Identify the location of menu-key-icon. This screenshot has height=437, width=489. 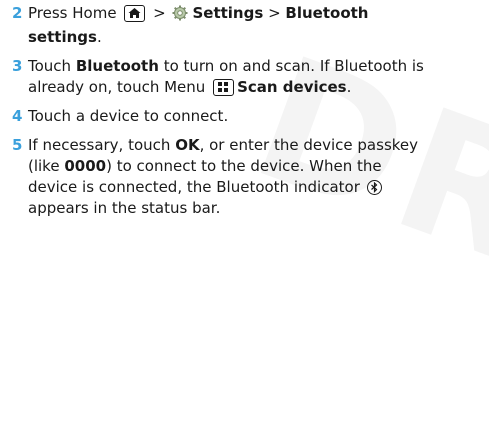
(224, 87).